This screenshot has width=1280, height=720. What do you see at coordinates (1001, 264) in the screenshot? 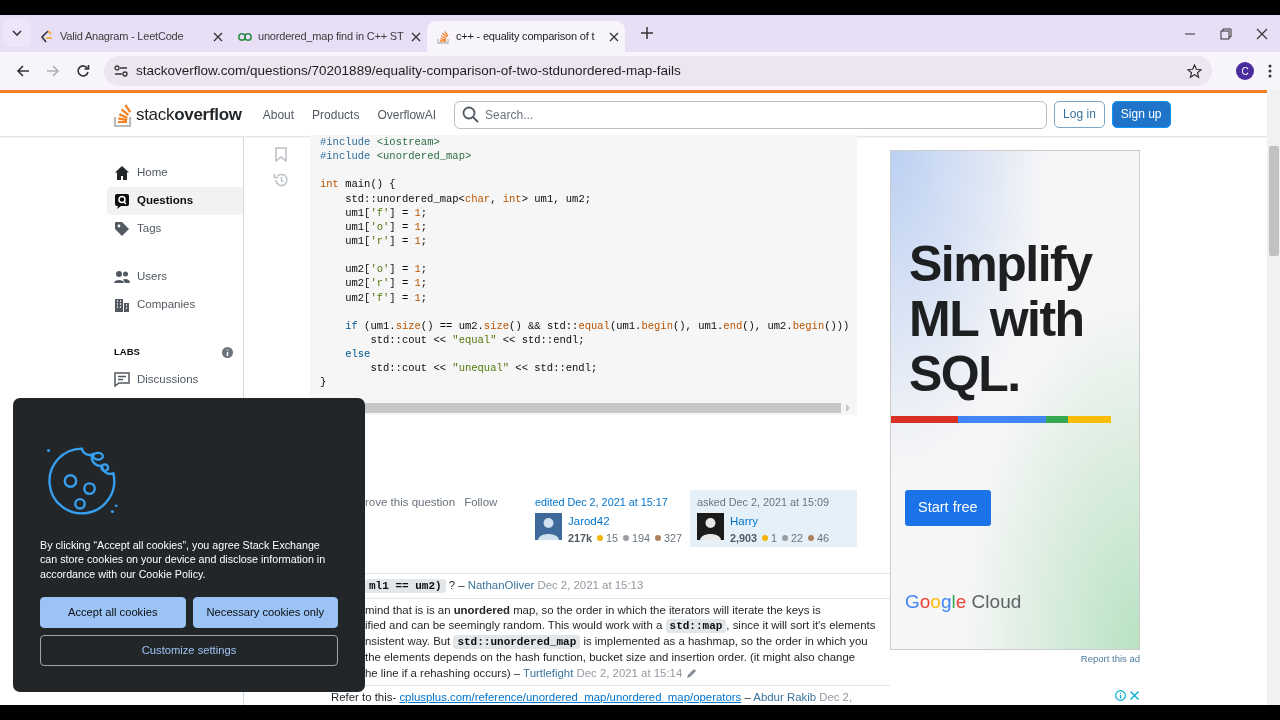
I see `ad-headline: Simplify` at bounding box center [1001, 264].